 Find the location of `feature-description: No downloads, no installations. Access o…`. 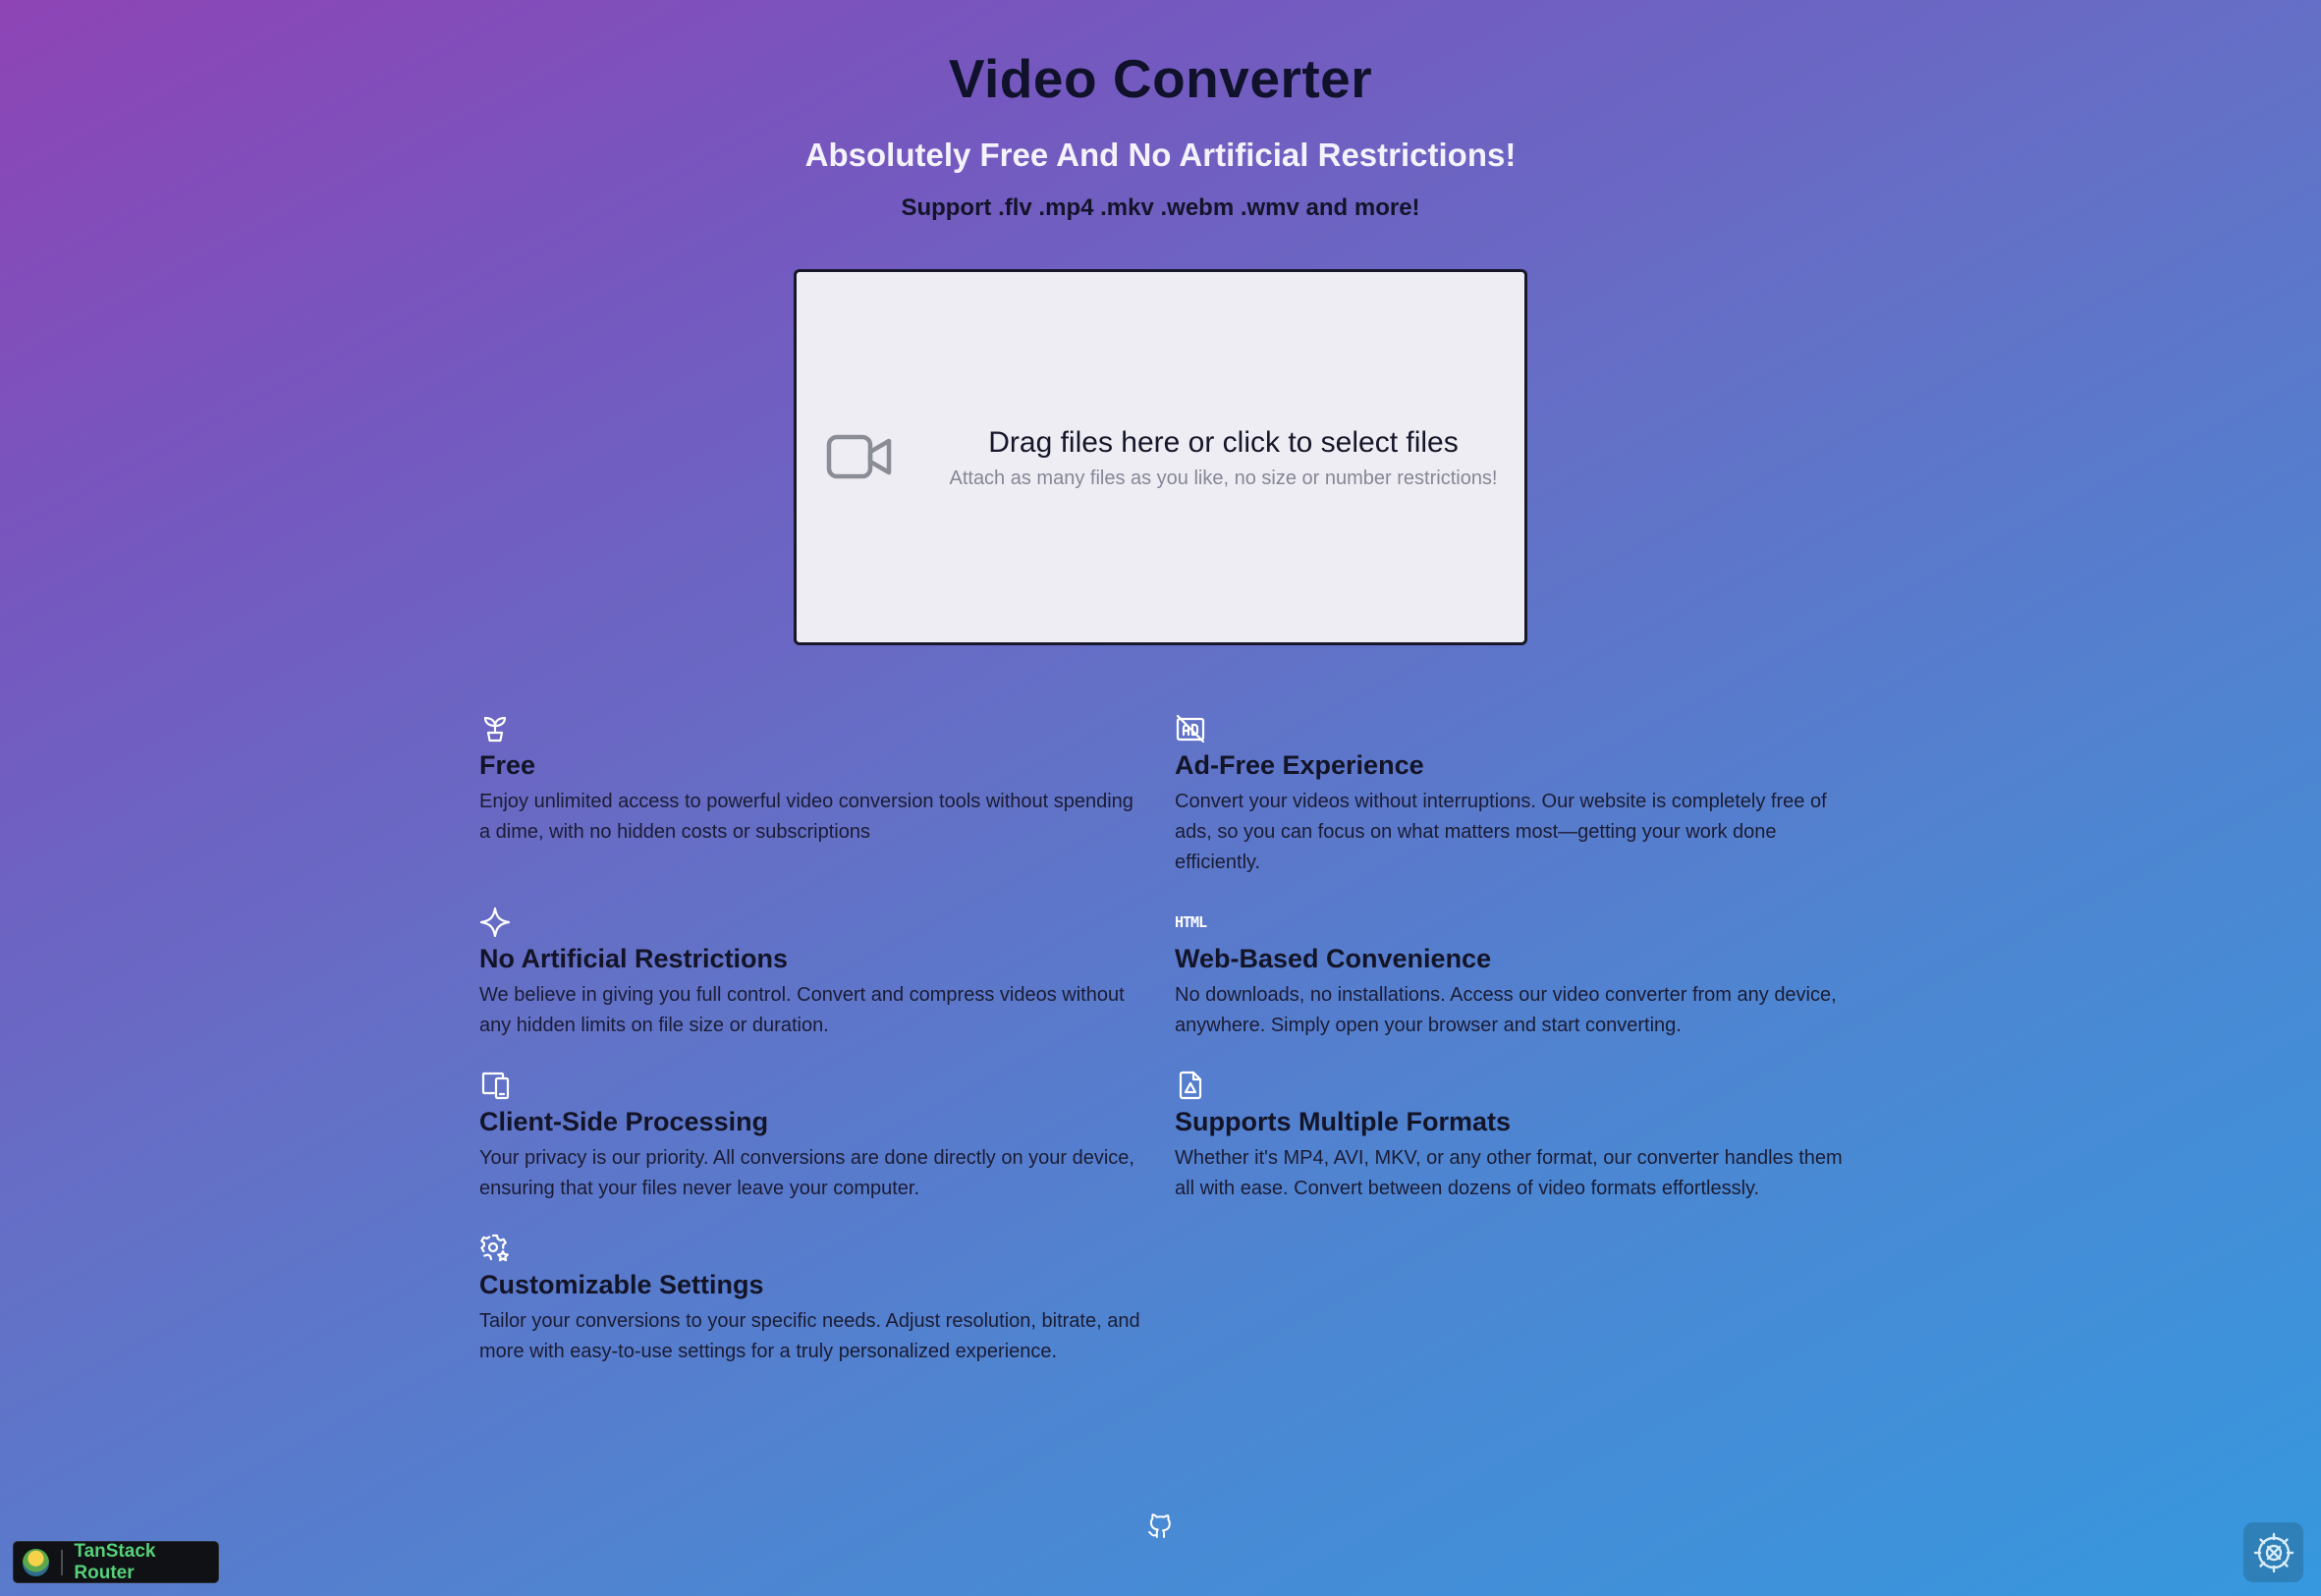

feature-description: No downloads, no installations. Access o… is located at coordinates (1506, 1010).